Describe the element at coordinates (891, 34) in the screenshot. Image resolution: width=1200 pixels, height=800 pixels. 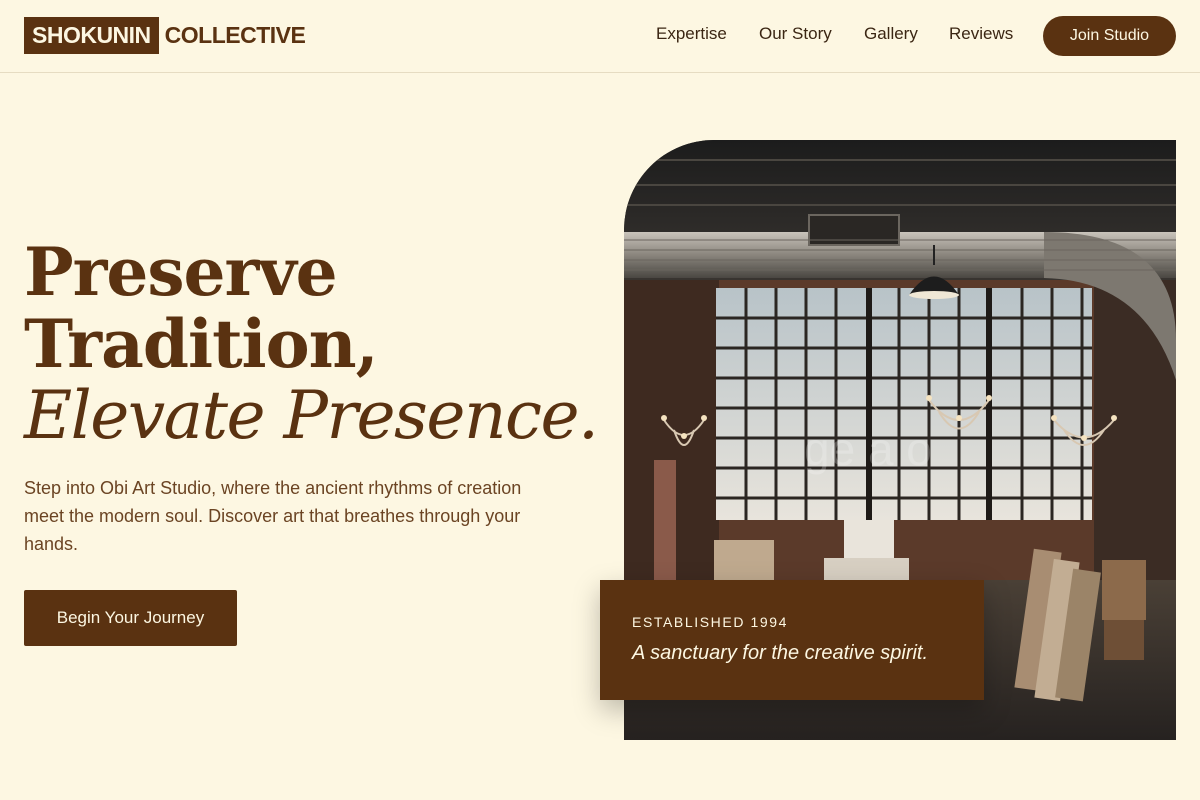
I see `nav-link-gallery: Gallery` at that location.